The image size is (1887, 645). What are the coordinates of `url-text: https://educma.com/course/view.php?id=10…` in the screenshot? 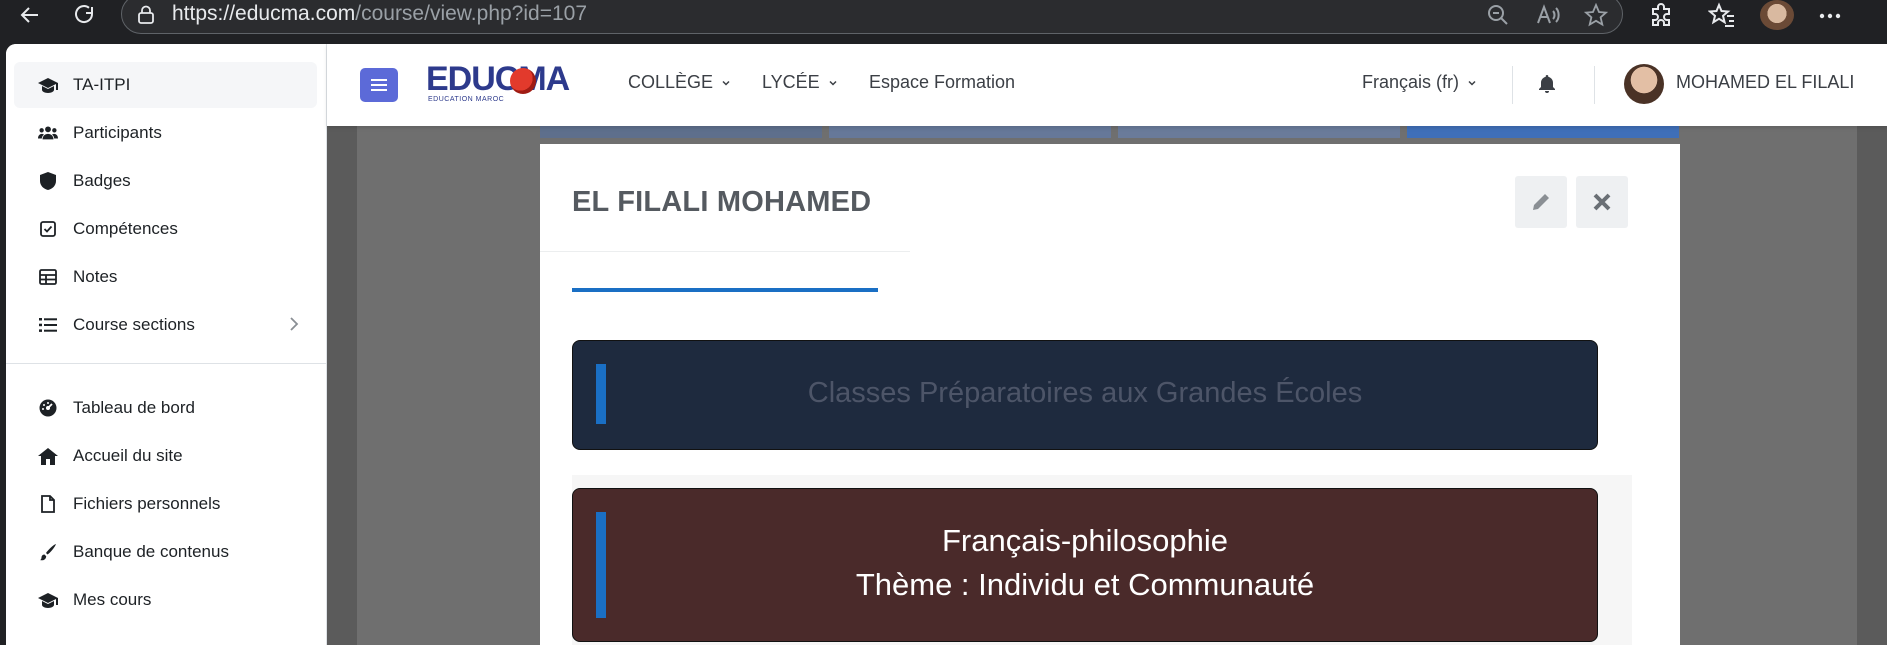 It's located at (379, 13).